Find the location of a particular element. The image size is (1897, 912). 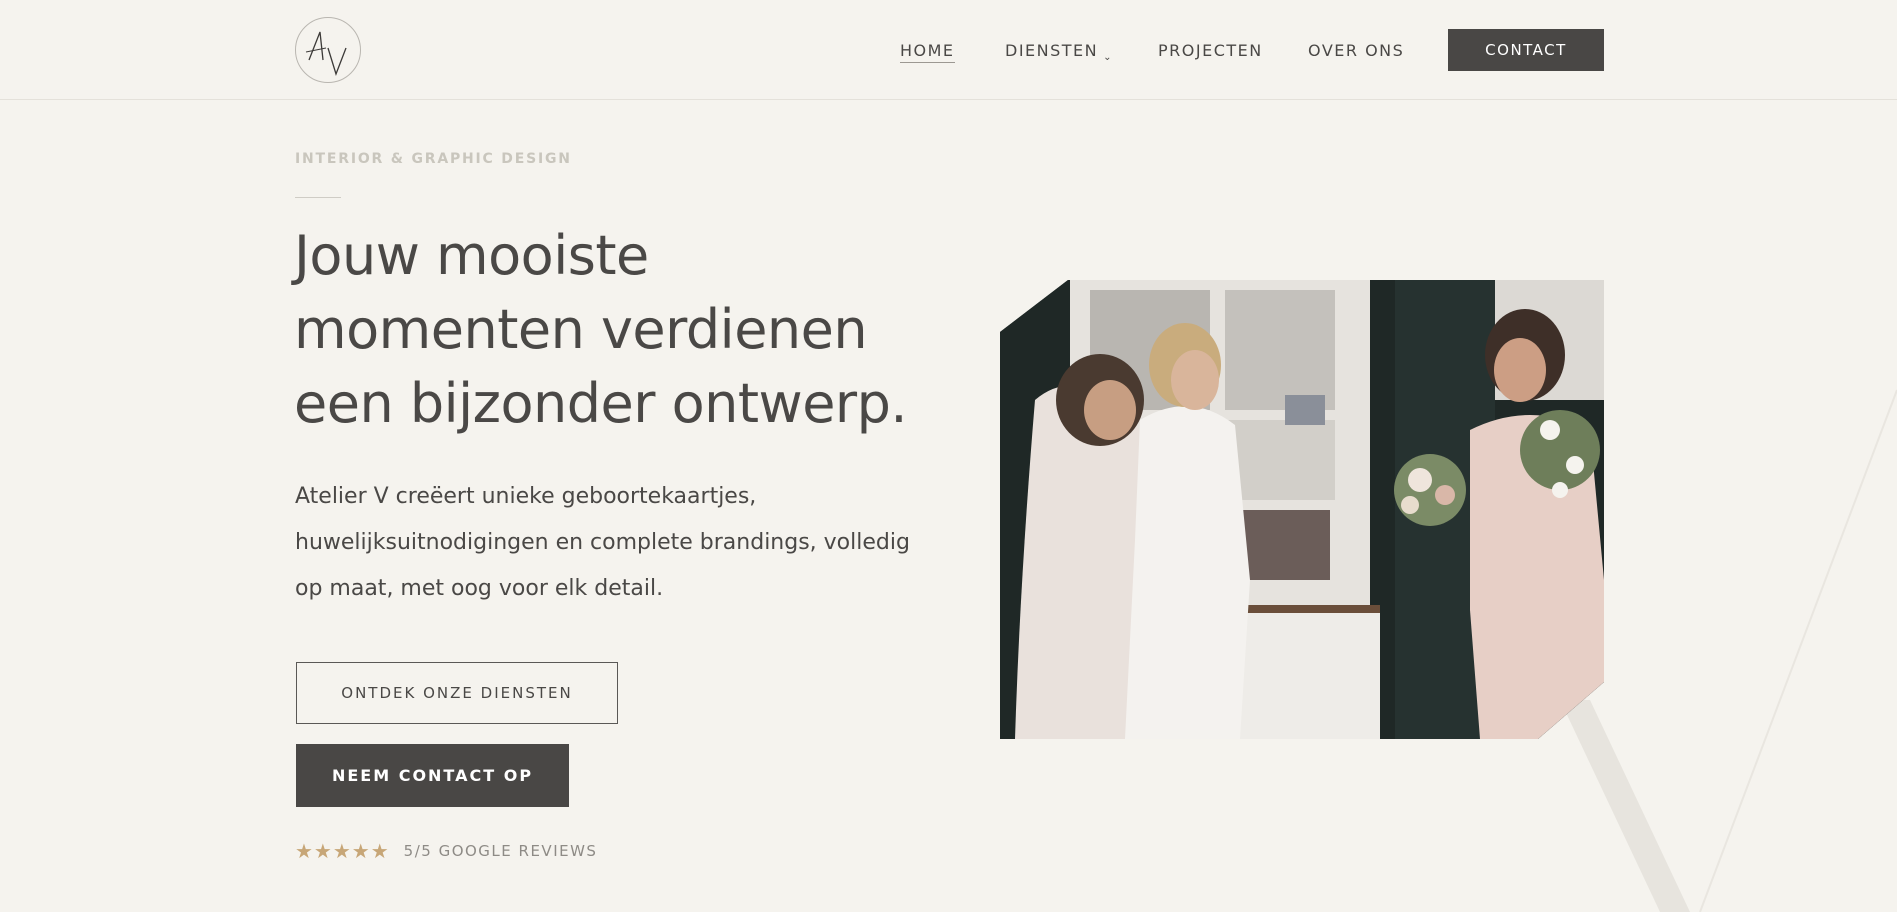

nav-projecten-label: PROJECTEN is located at coordinates (1210, 50).